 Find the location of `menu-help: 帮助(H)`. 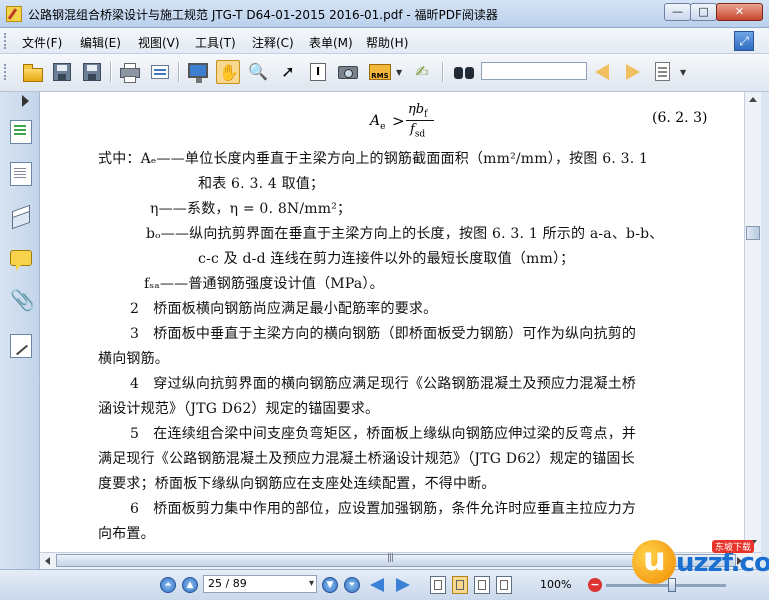

menu-help: 帮助(H) is located at coordinates (387, 42).